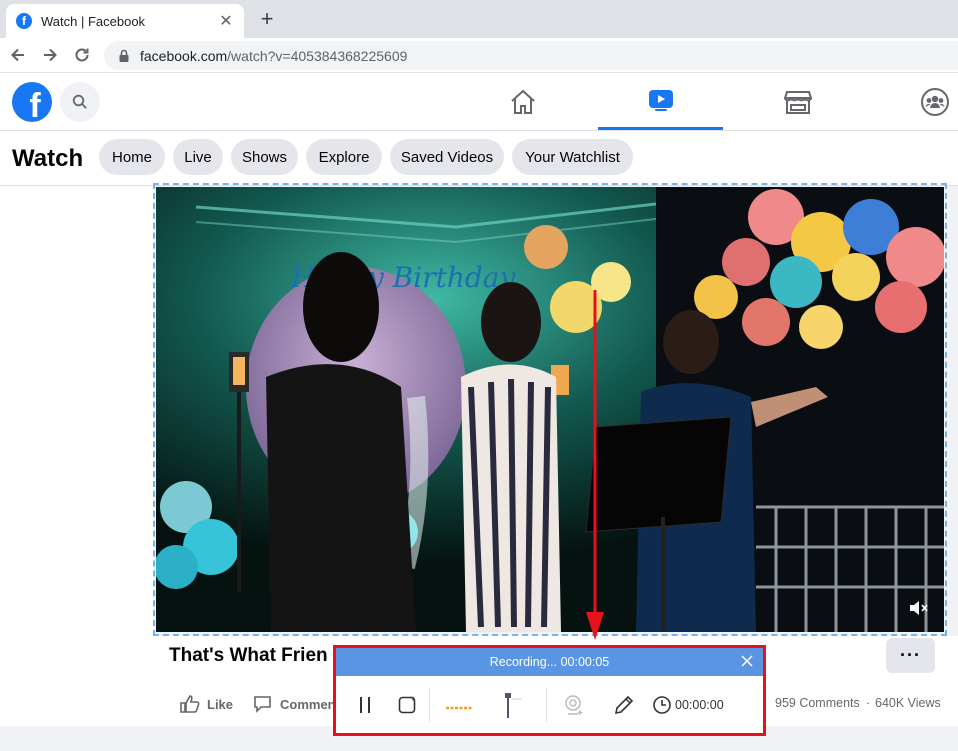 This screenshot has width=958, height=751. Describe the element at coordinates (77, 456) in the screenshot. I see `left-pane` at that location.